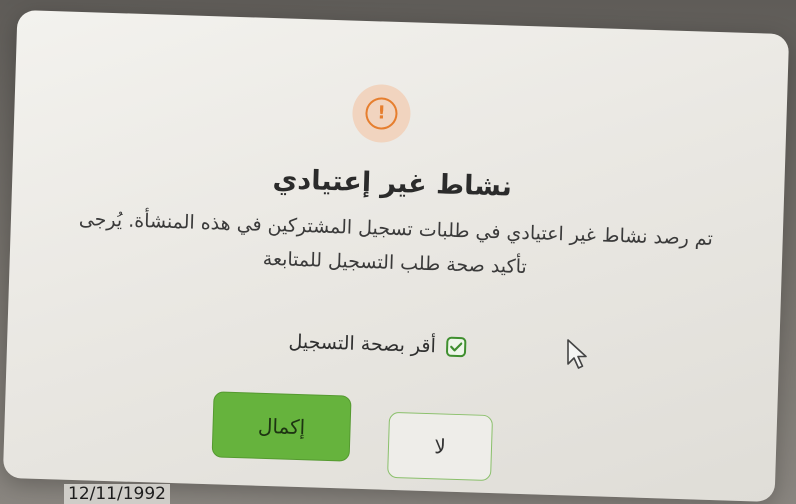  I want to click on warning-icon-container: !, so click(381, 113).